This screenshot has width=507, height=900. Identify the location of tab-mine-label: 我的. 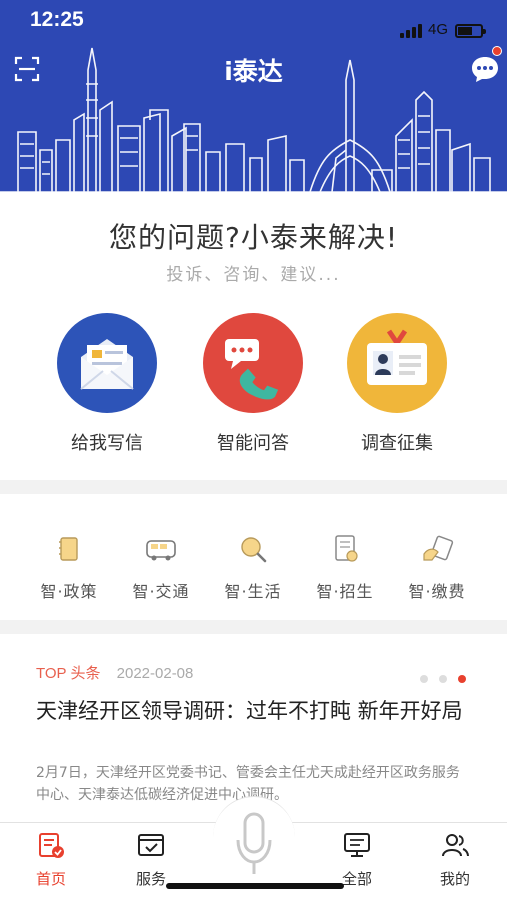
(454, 879).